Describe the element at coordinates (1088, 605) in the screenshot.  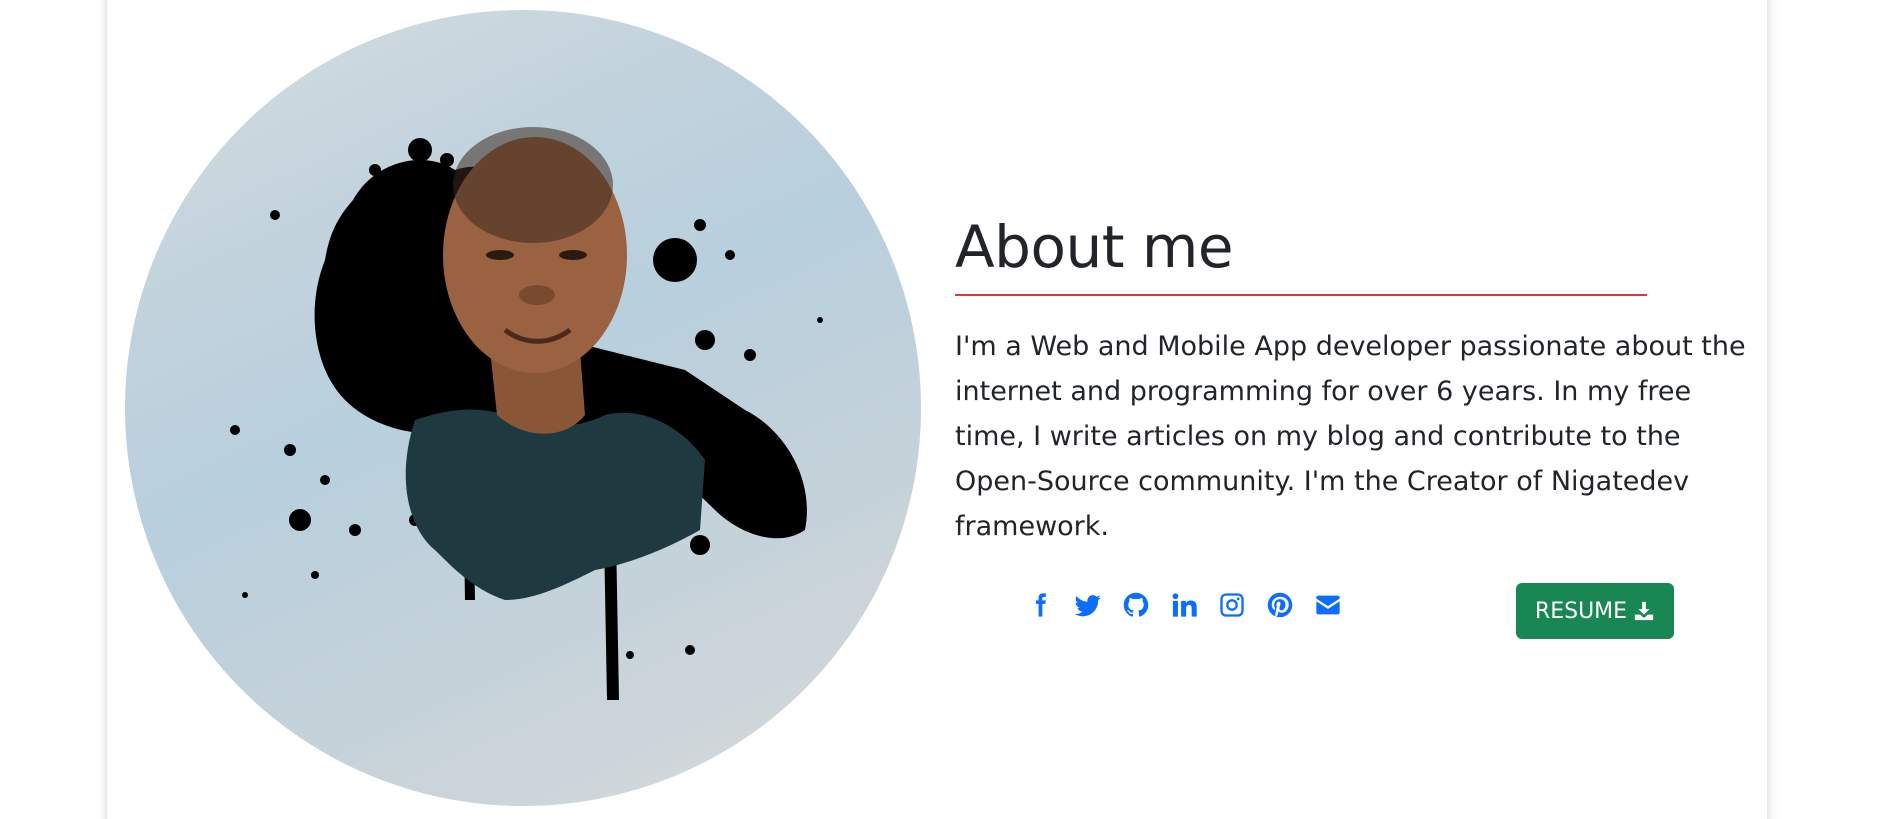
I see `twitter-icon` at that location.